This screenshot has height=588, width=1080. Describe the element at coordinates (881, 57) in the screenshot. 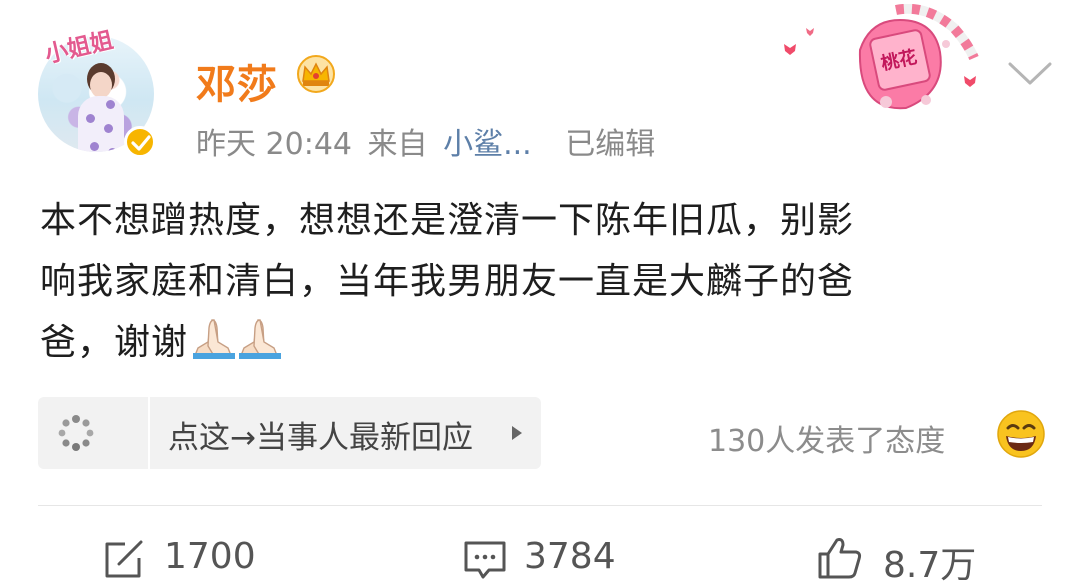

I see `peach-blossom-sticker-icon: 桃花` at that location.